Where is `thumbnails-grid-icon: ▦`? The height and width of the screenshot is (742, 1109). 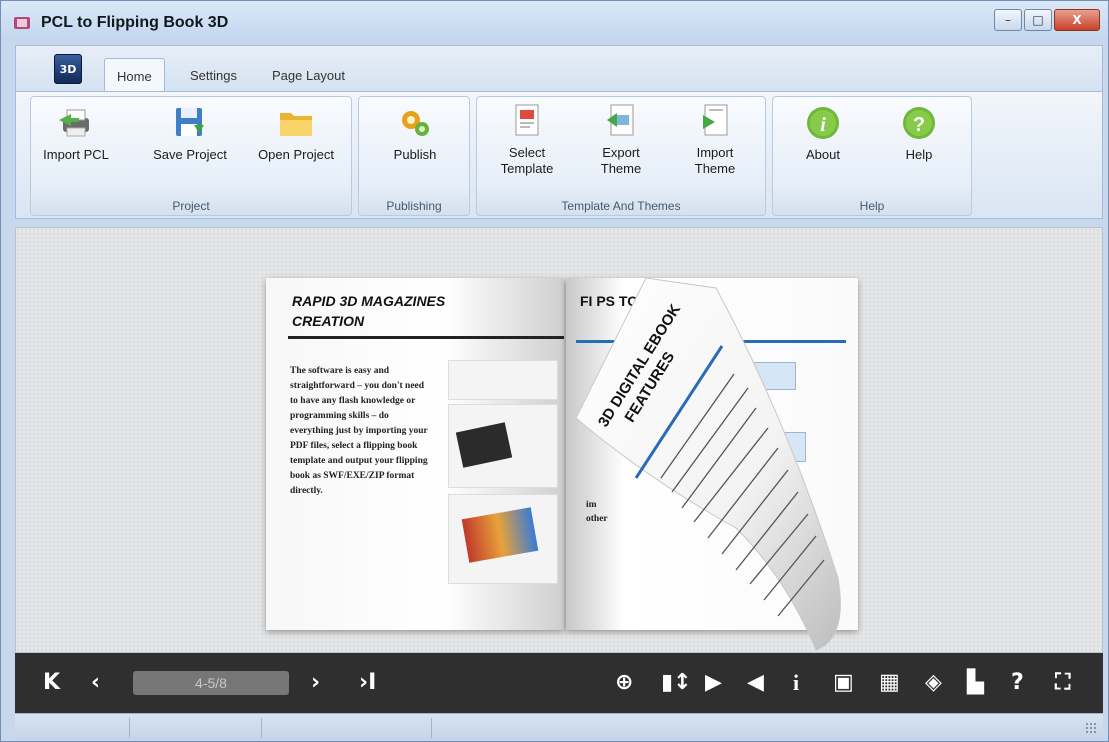 thumbnails-grid-icon: ▦ is located at coordinates (889, 683).